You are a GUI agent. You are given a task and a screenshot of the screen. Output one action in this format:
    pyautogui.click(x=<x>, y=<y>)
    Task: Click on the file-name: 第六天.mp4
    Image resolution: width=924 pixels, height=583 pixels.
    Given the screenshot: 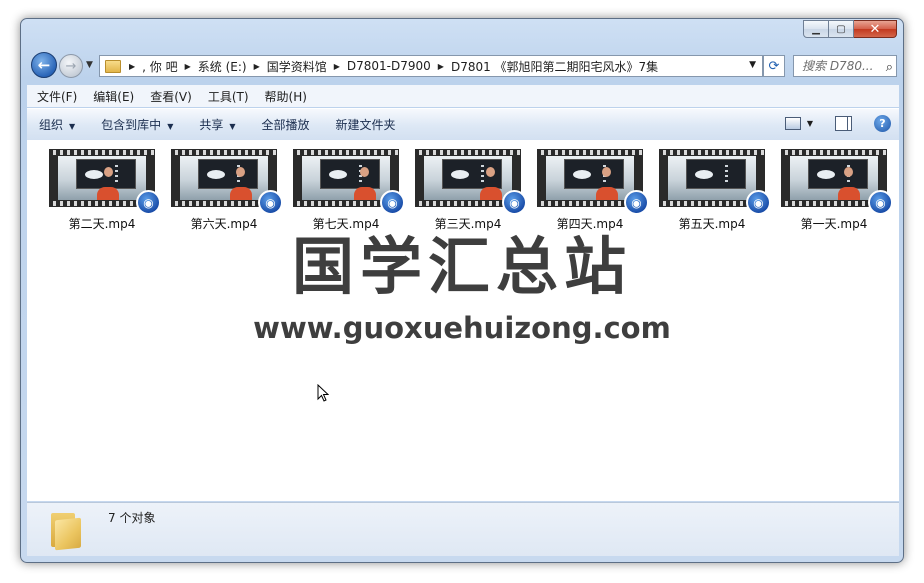 What is the action you would take?
    pyautogui.click(x=224, y=224)
    